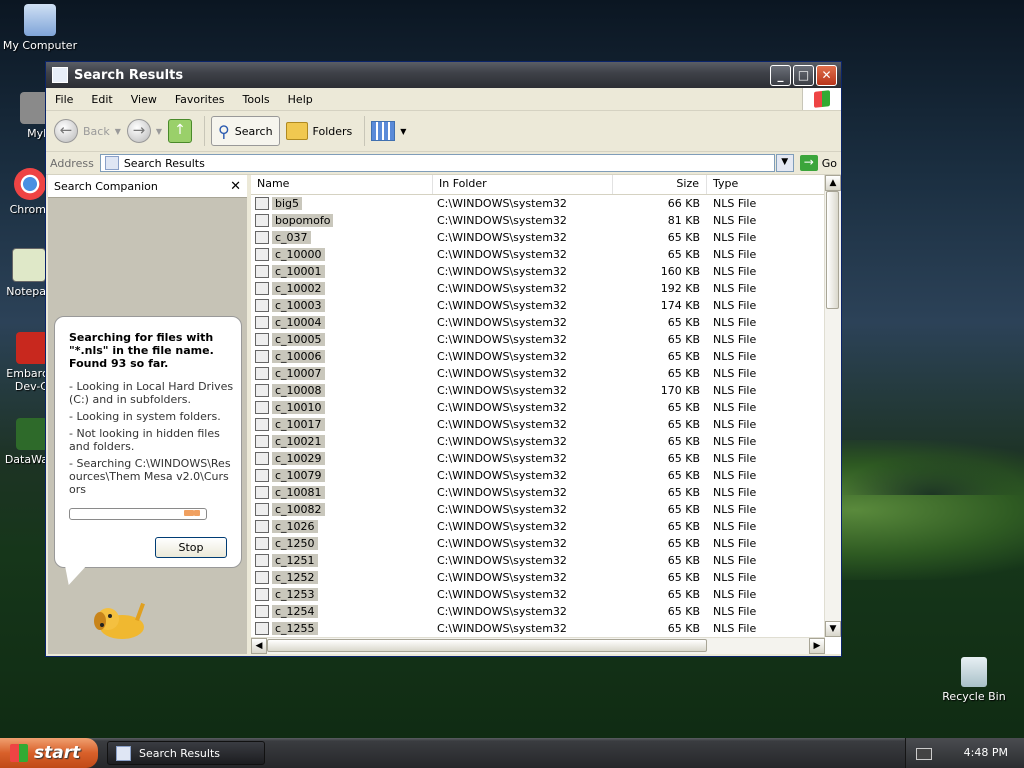  What do you see at coordinates (342, 305) in the screenshot?
I see `file-name-cell: c_10003` at bounding box center [342, 305].